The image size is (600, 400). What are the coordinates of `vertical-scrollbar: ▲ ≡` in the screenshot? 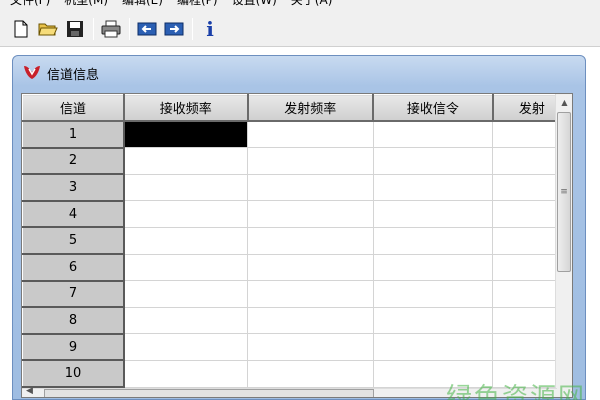 It's located at (563, 245).